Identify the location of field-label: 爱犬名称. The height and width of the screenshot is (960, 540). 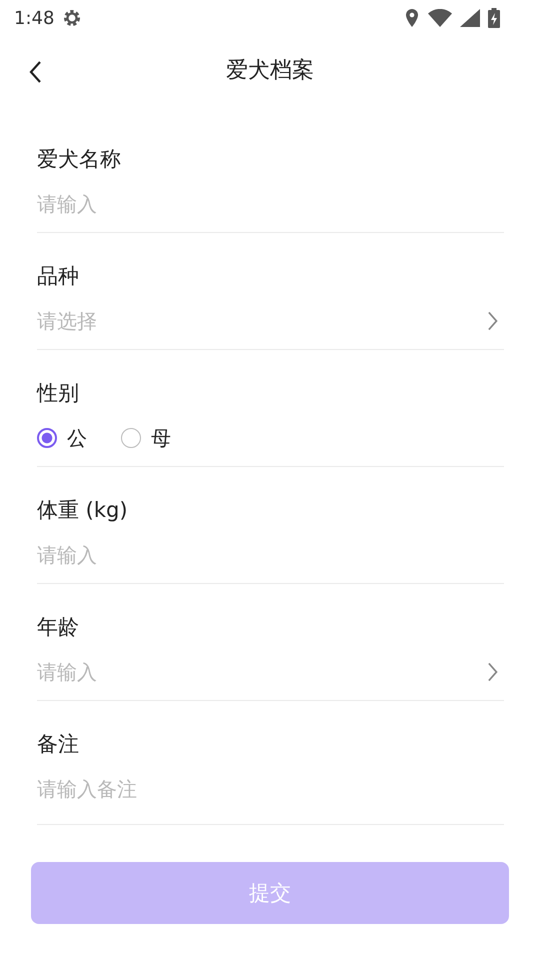
(79, 159).